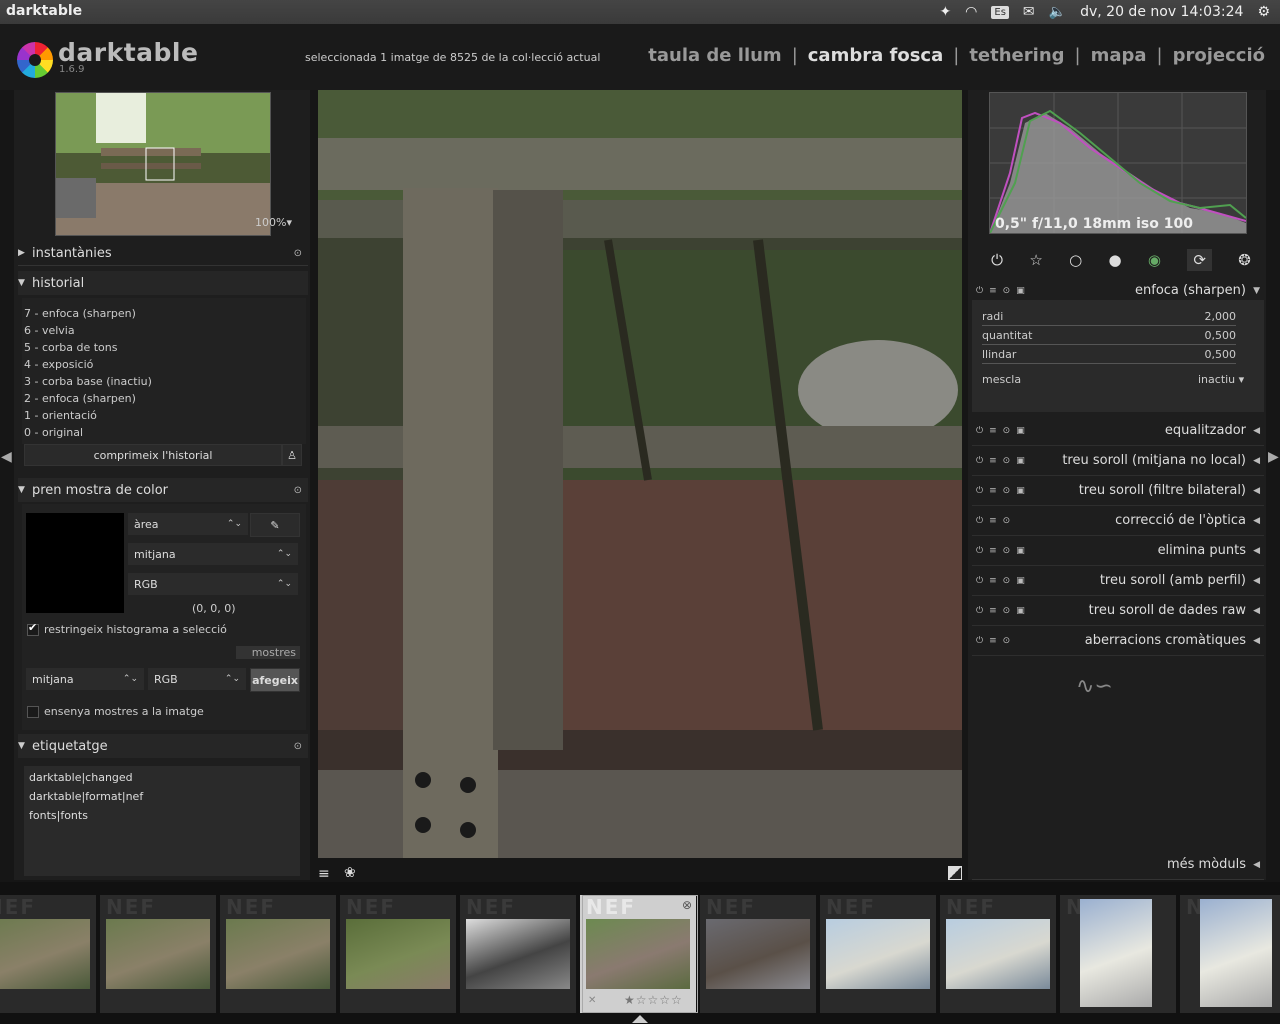 This screenshot has width=1280, height=1024. I want to click on picker-mode-select: àrea ⌃⌄, so click(188, 524).